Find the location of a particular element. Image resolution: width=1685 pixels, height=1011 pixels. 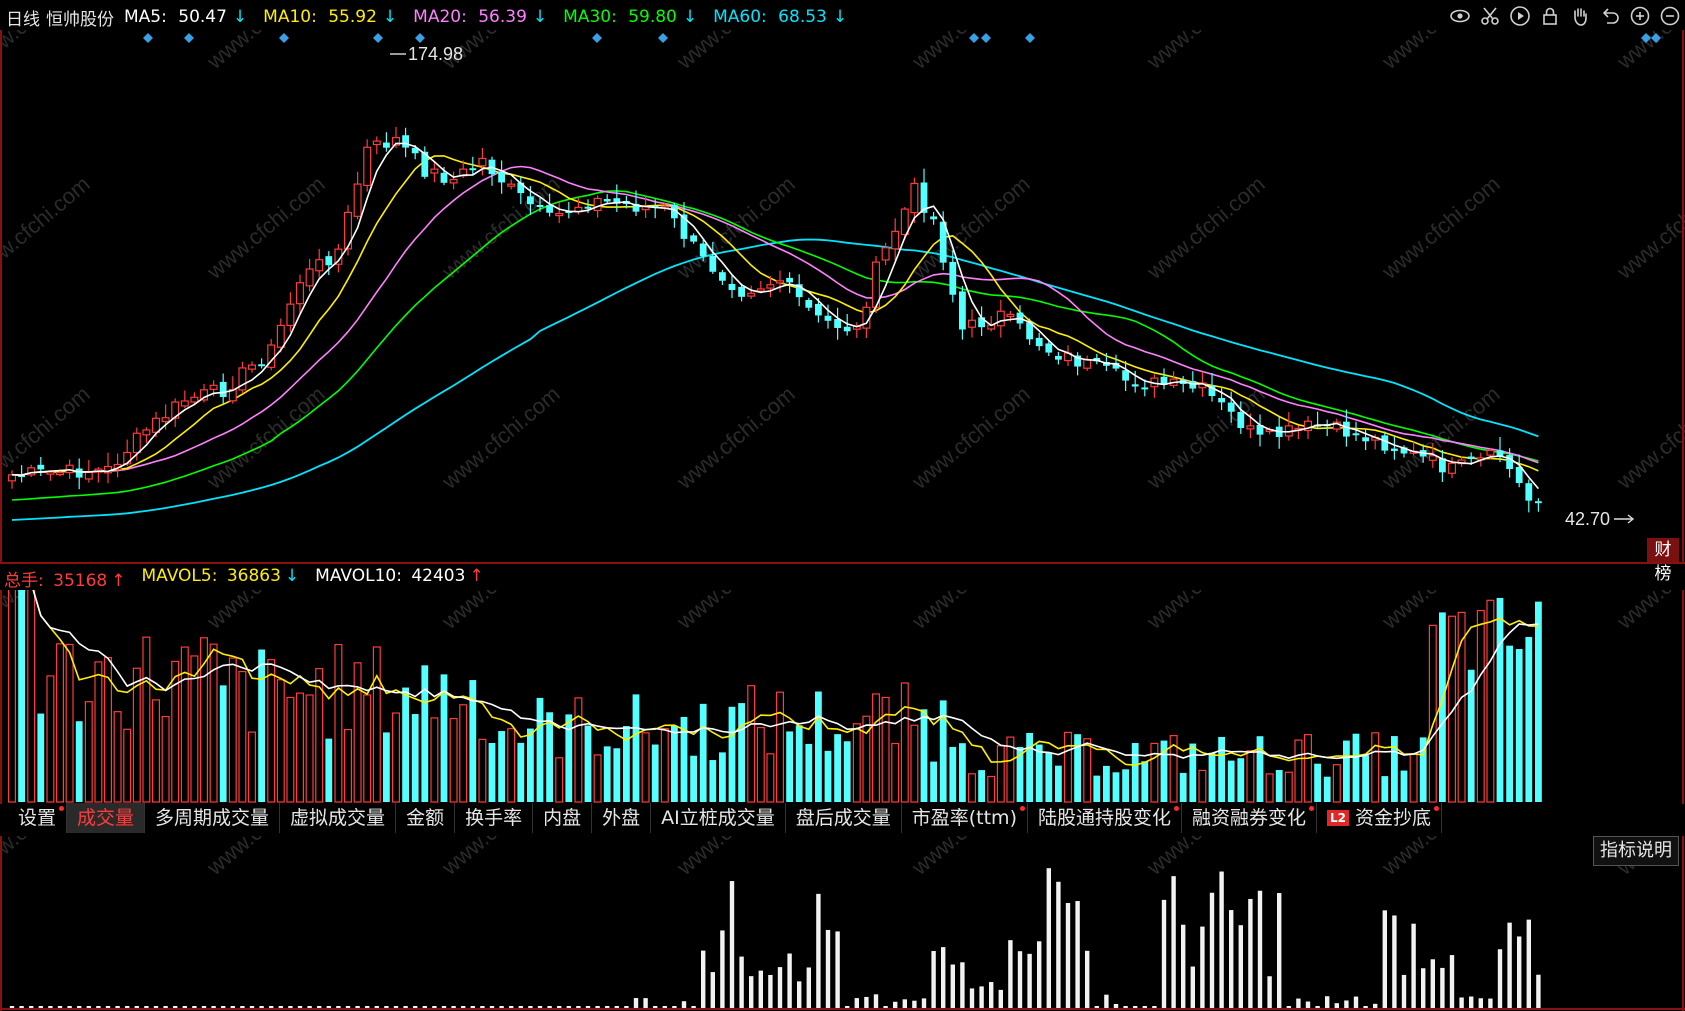

tab-0: 设置 is located at coordinates (38, 818).